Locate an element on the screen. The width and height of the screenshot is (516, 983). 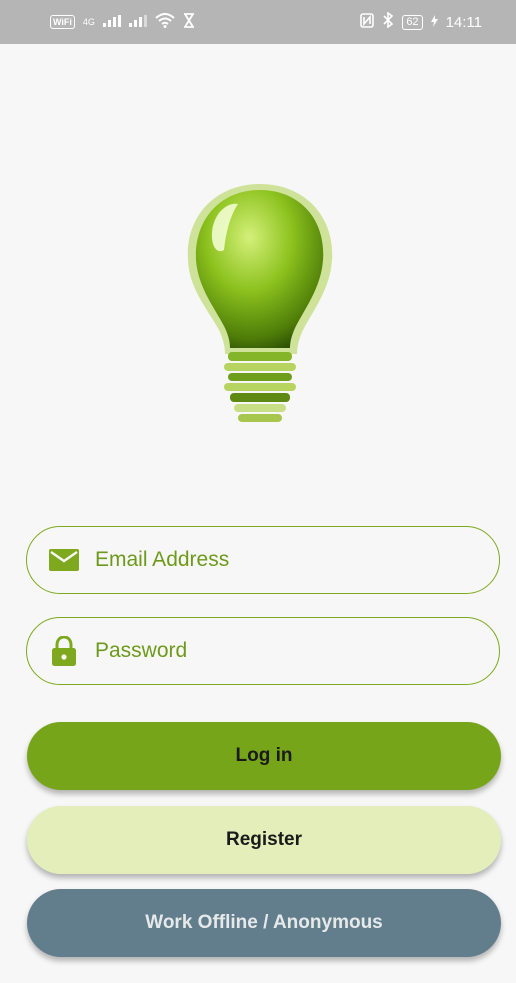
login-button: Log in is located at coordinates (264, 756).